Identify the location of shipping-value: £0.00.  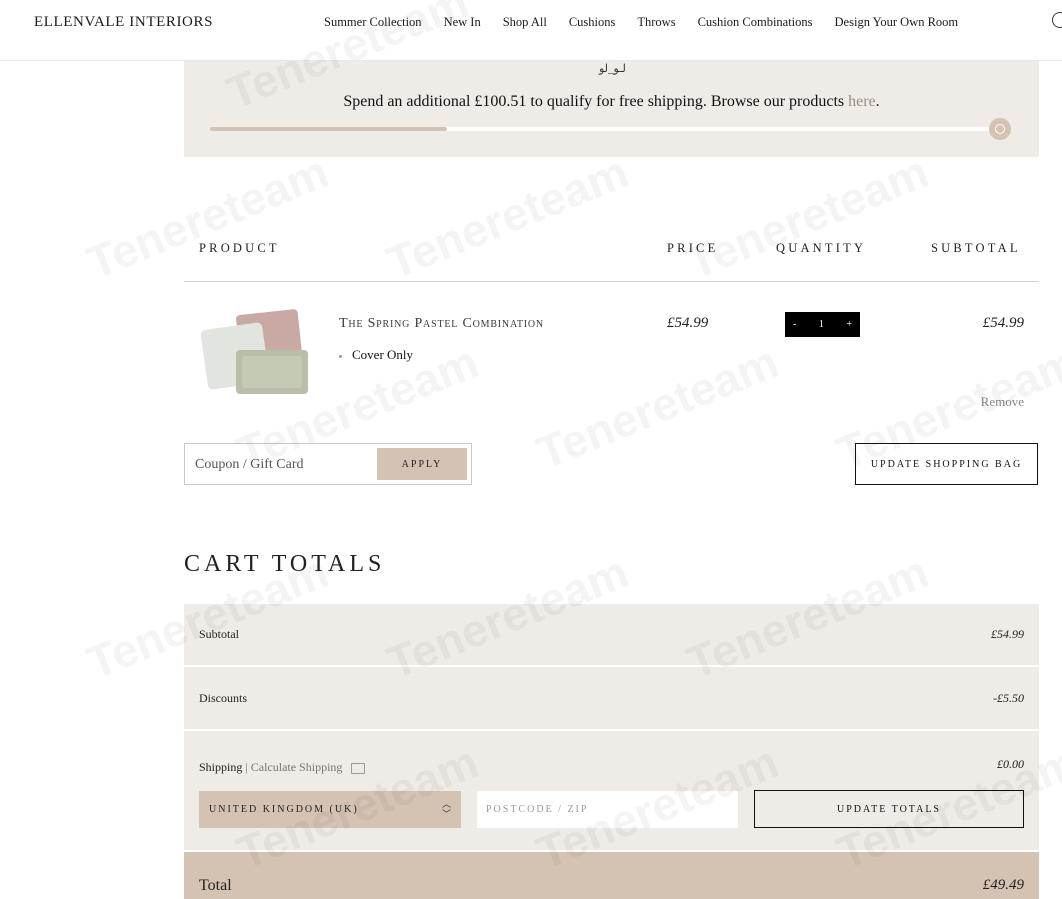
(1010, 764).